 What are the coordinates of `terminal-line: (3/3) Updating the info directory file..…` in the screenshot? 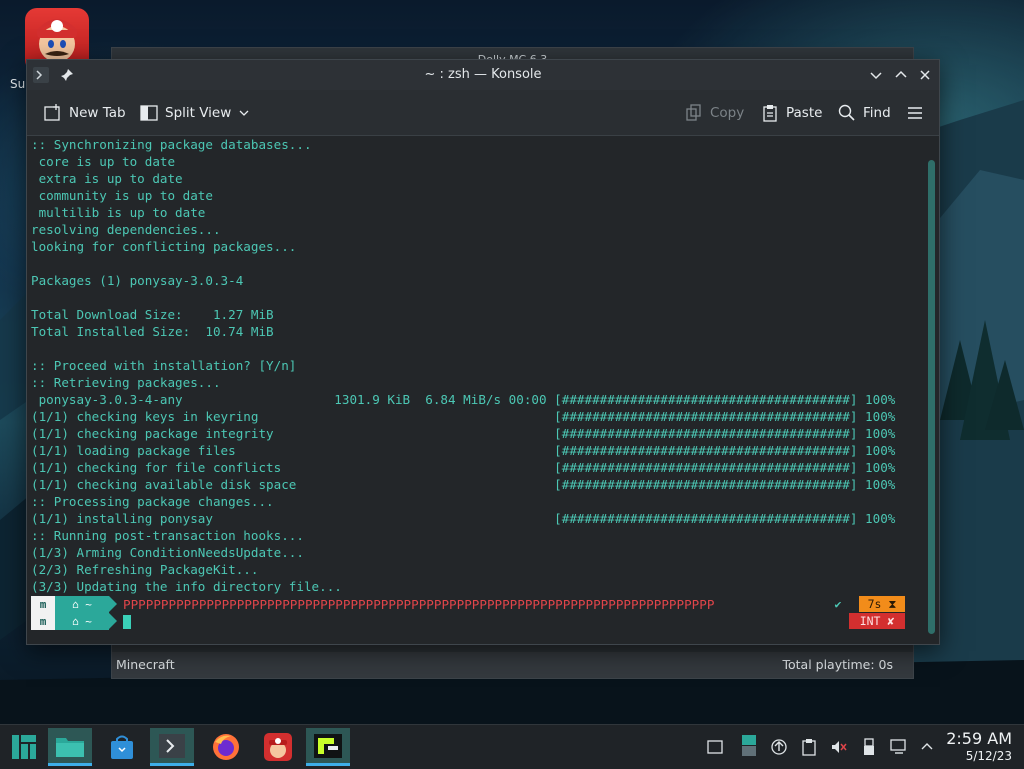 It's located at (186, 586).